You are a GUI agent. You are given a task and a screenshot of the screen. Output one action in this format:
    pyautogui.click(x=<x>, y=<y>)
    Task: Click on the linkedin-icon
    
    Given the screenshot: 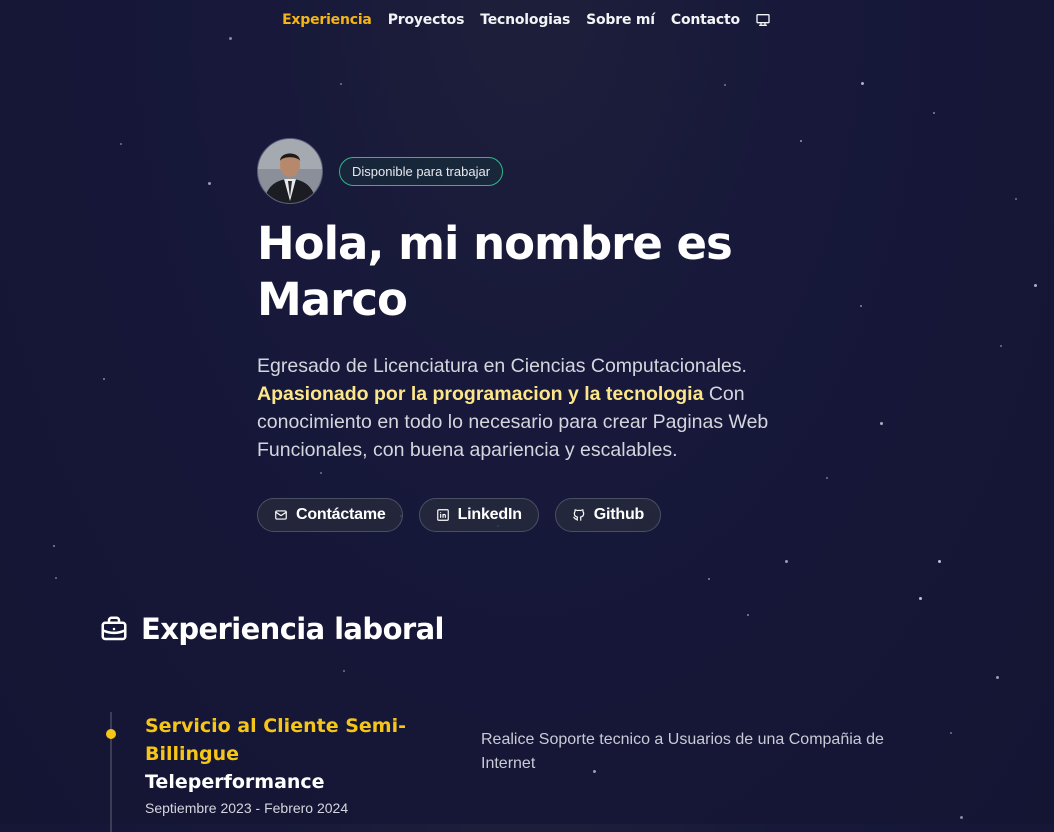 What is the action you would take?
    pyautogui.click(x=442, y=515)
    